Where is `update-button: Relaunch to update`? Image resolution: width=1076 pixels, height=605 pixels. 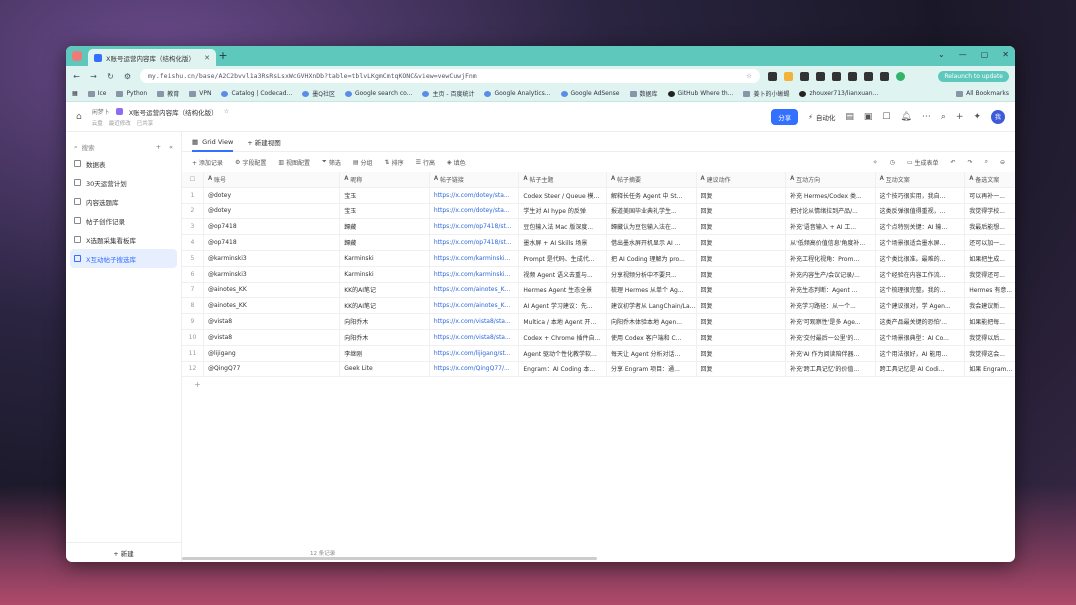
update-button: Relaunch to update is located at coordinates (973, 76).